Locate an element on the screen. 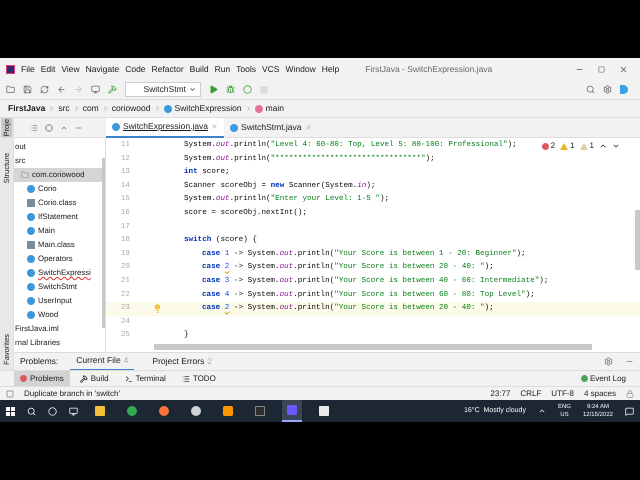  warning-icon is located at coordinates (564, 146).